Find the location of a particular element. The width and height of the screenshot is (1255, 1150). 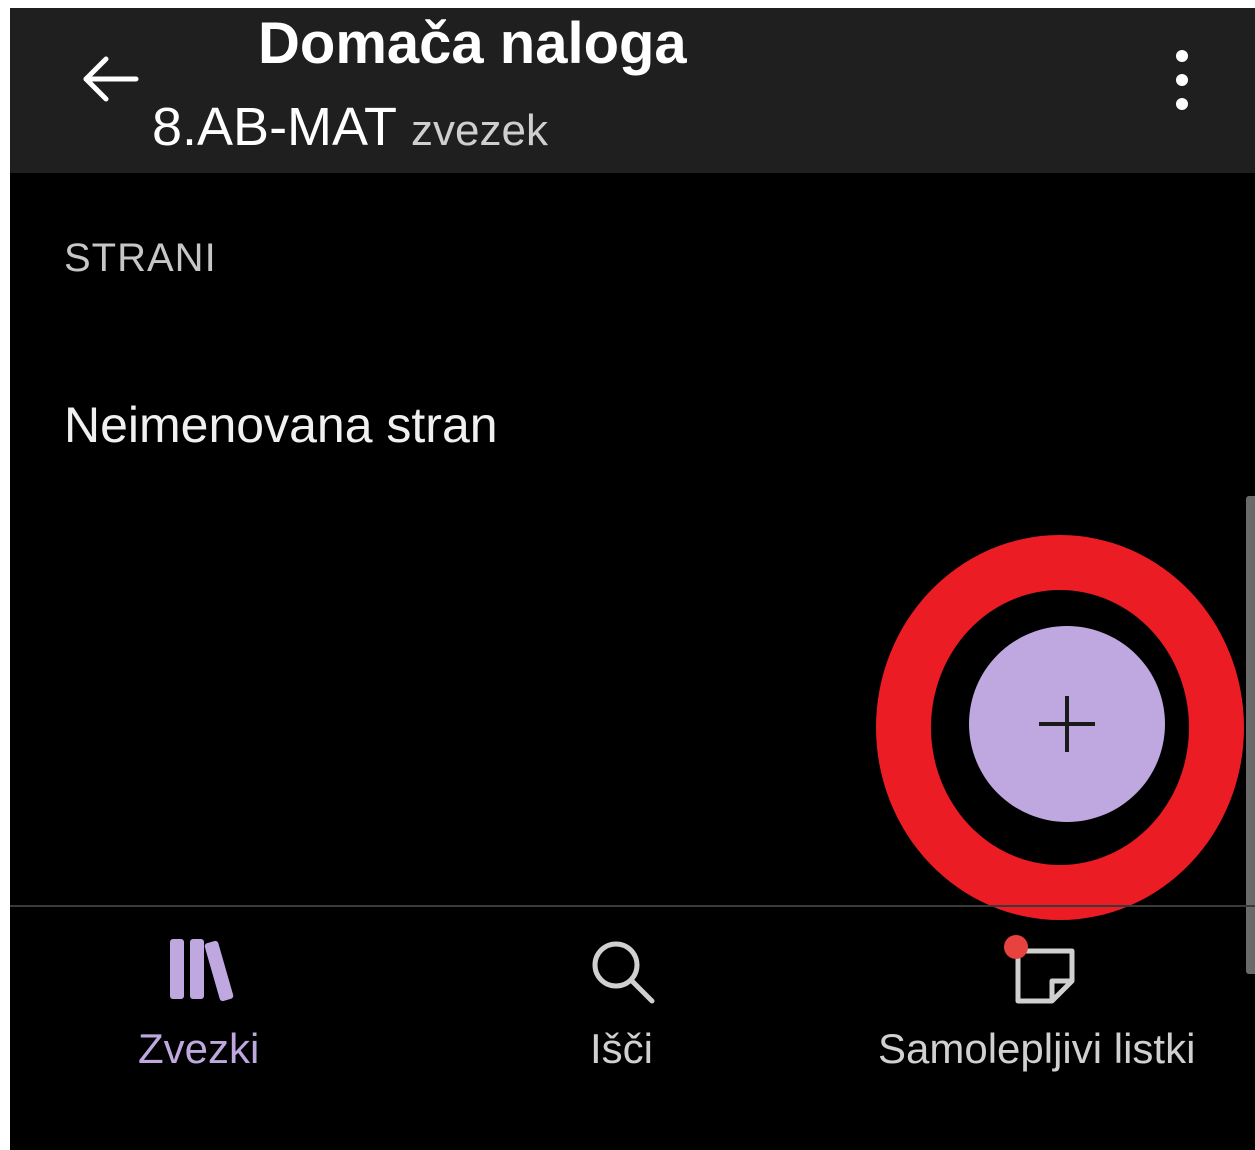

nav-item-search: Išči is located at coordinates (625, 1002).